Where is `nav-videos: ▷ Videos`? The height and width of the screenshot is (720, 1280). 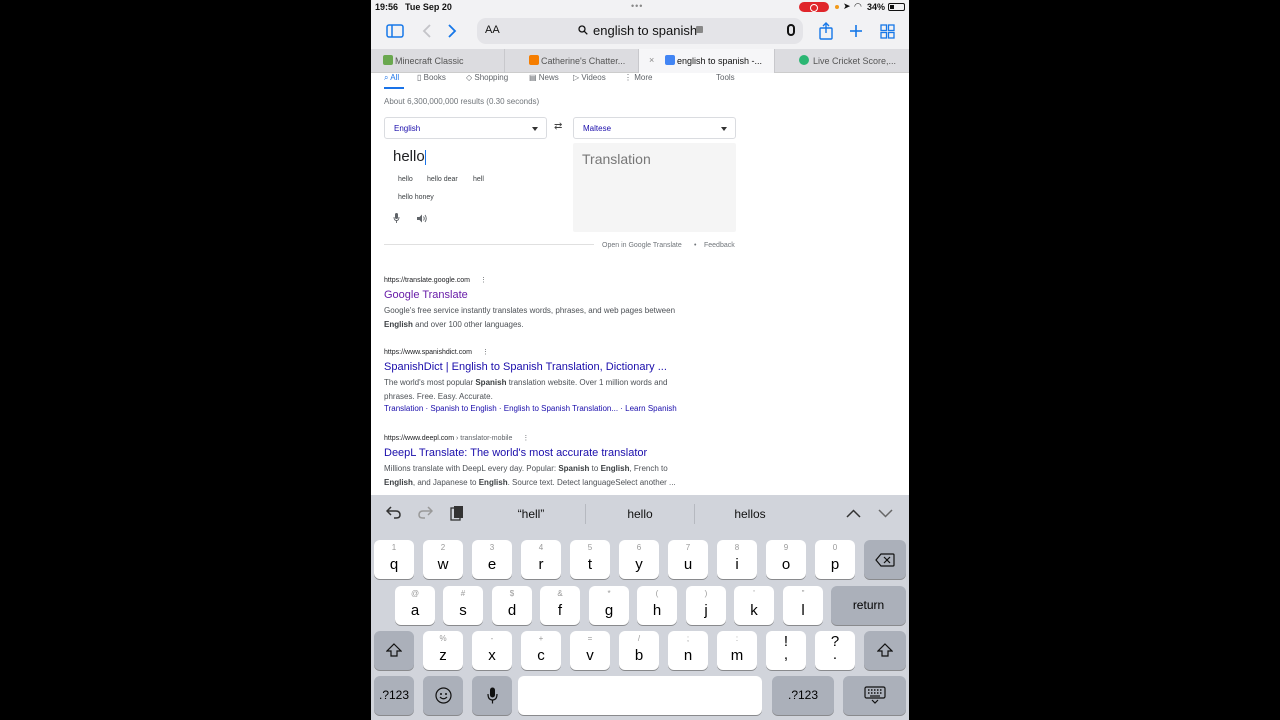
nav-videos: ▷ Videos is located at coordinates (589, 77).